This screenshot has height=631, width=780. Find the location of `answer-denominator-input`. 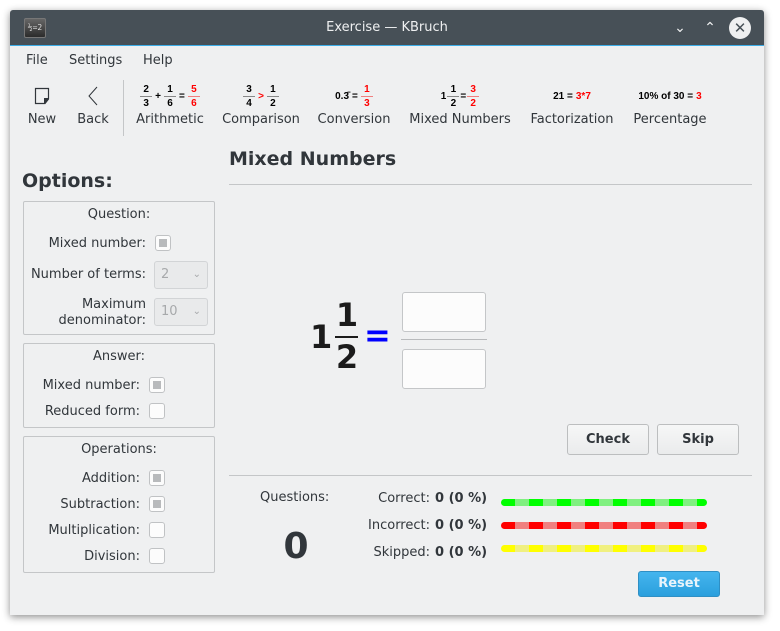

answer-denominator-input is located at coordinates (444, 369).